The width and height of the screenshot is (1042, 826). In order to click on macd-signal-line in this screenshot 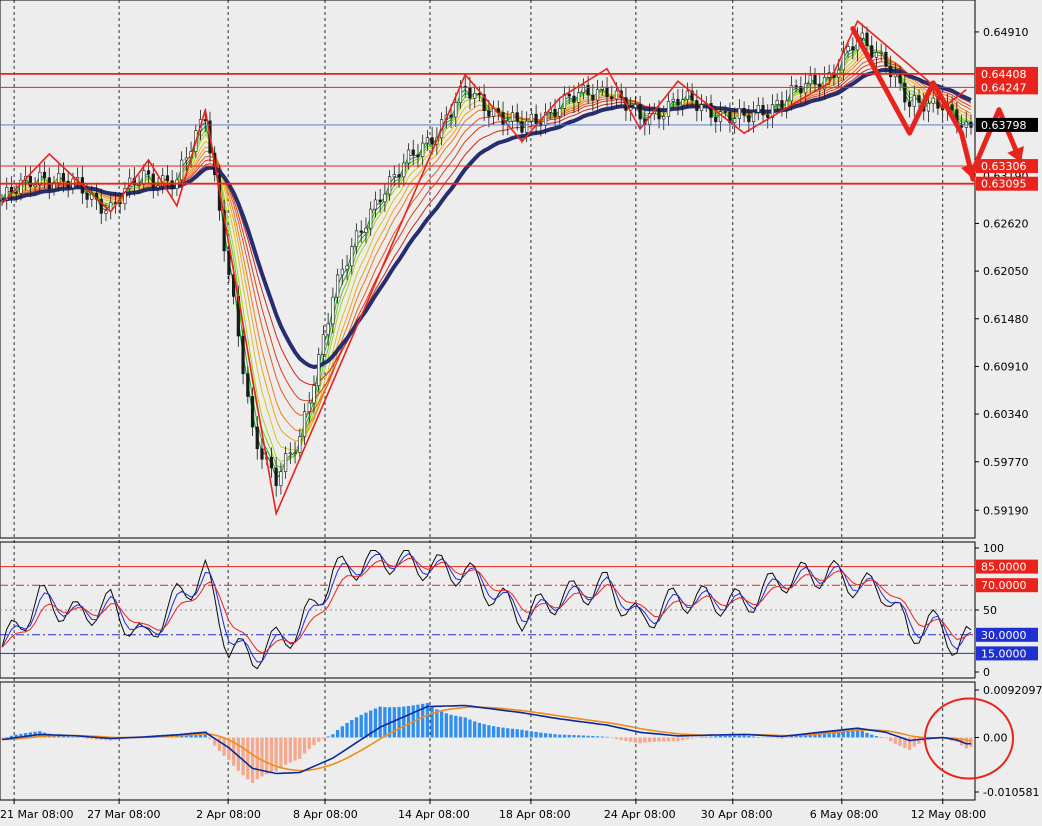, I will do `click(486, 739)`.